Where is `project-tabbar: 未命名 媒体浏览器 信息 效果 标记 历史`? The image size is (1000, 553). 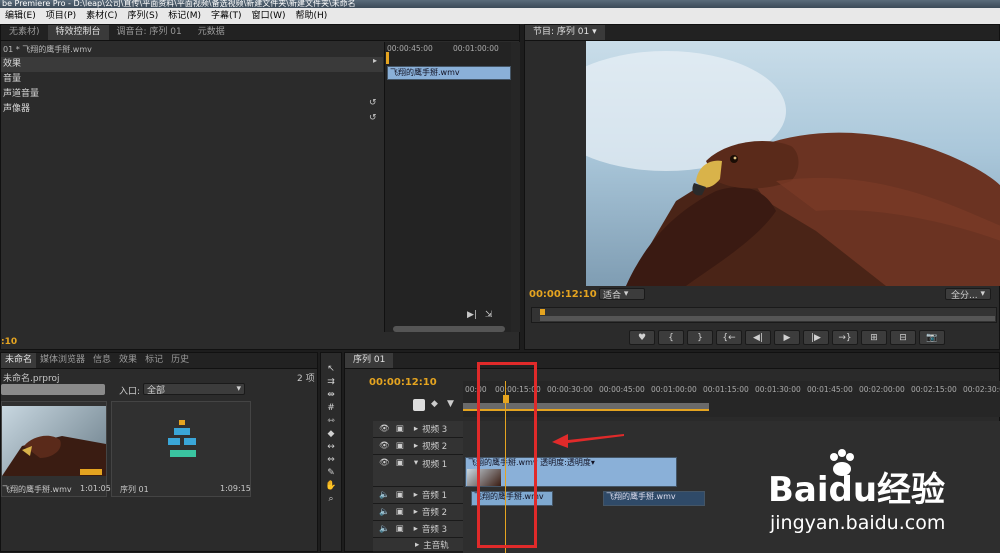
project-tabbar: 未命名 媒体浏览器 信息 效果 标记 历史 is located at coordinates (159, 361).